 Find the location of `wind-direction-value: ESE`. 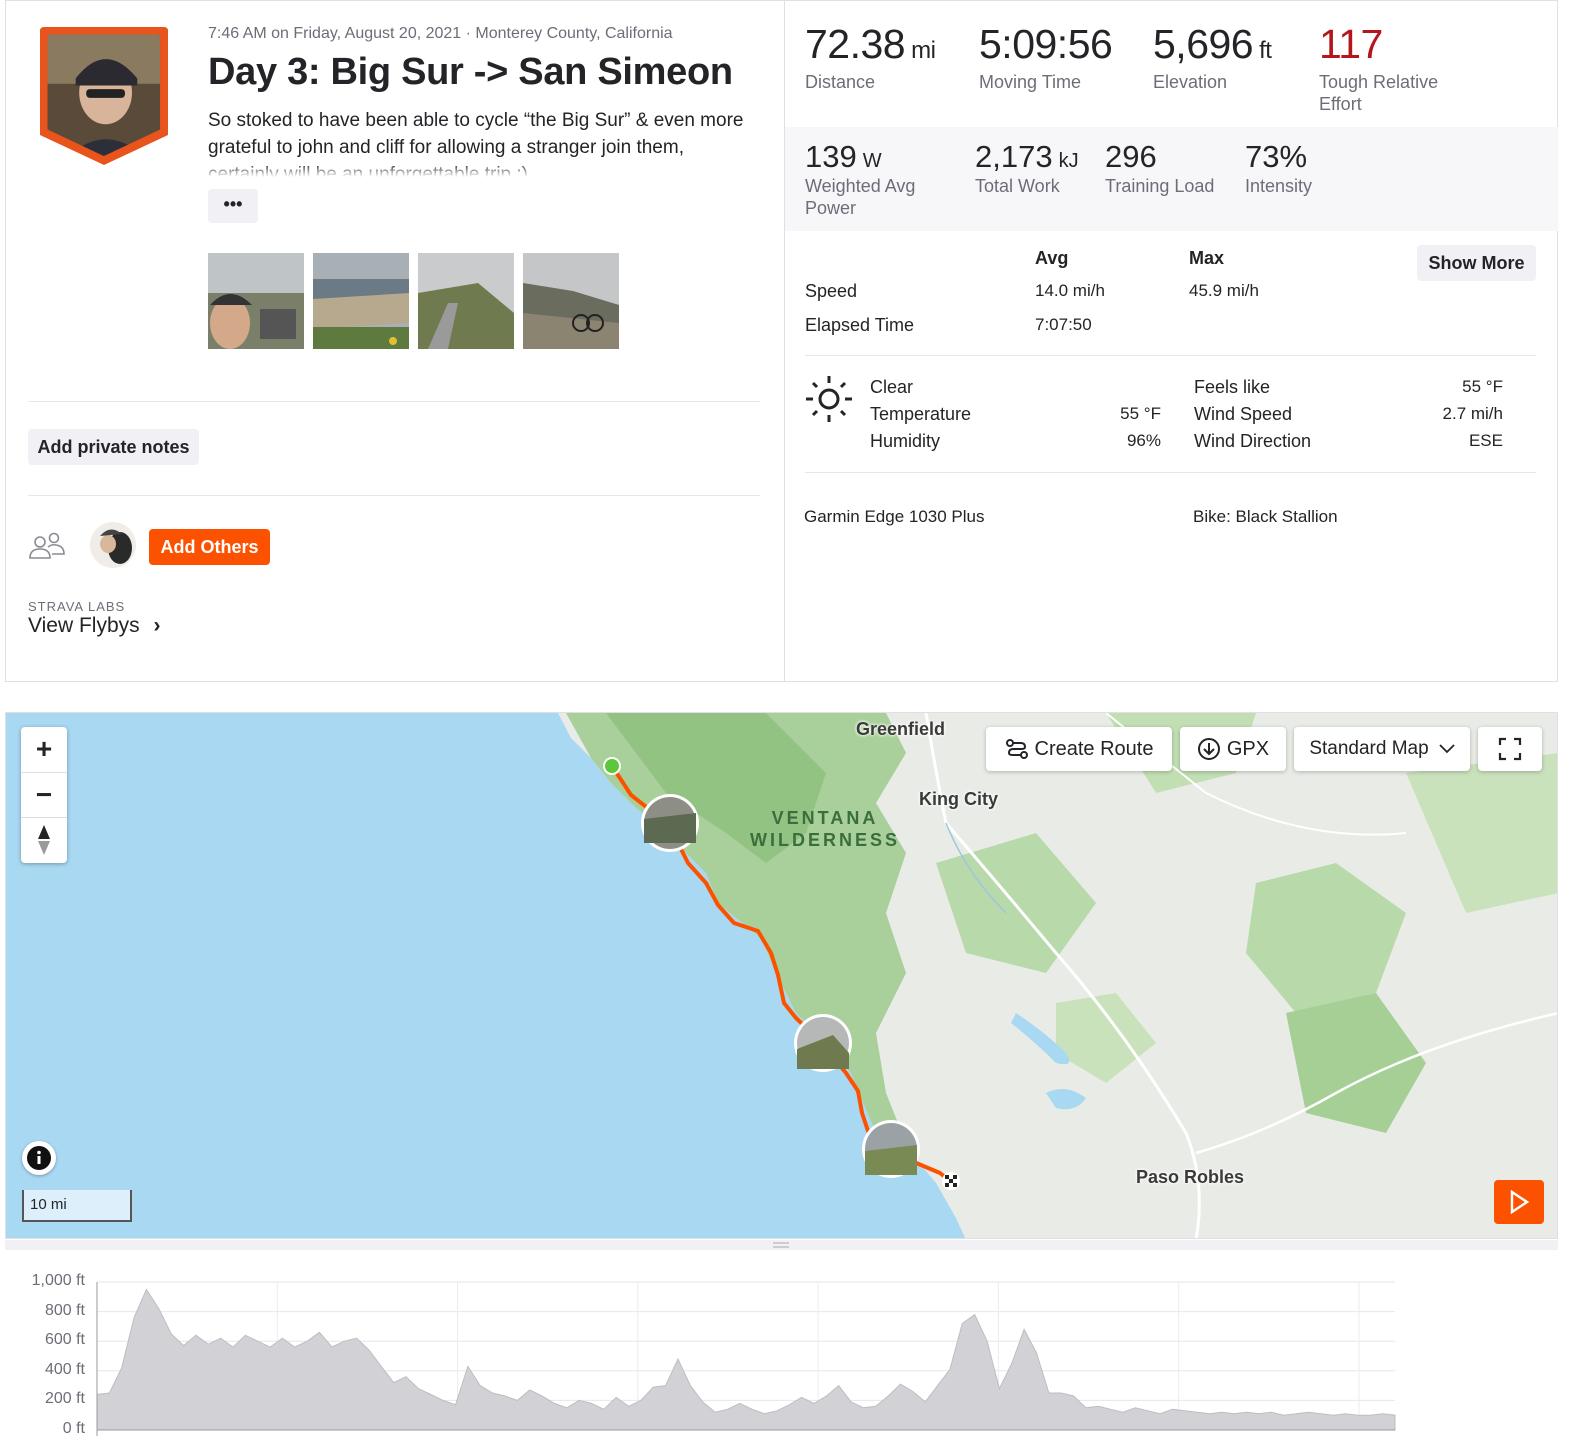

wind-direction-value: ESE is located at coordinates (1485, 440).